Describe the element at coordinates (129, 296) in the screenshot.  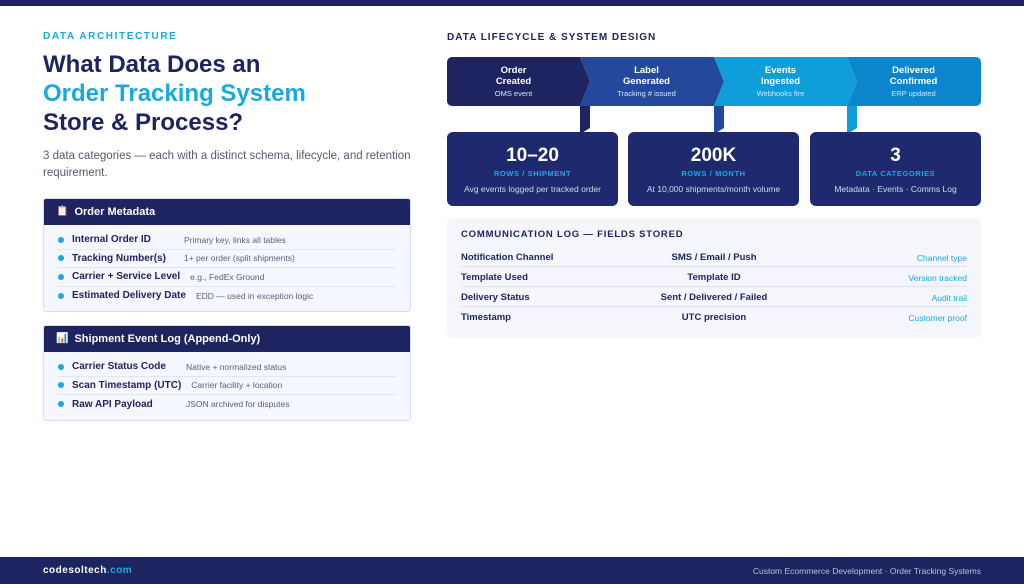
I see `field-label: Estimated Delivery Date` at that location.